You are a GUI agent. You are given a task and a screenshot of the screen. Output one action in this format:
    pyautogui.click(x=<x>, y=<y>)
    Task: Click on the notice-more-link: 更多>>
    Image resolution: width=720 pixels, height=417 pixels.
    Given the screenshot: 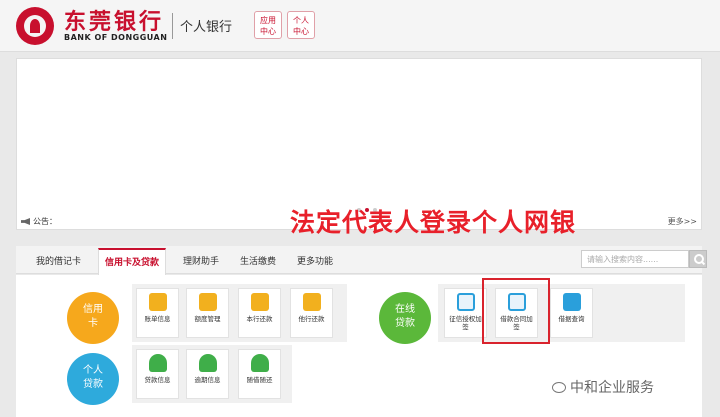 What is the action you would take?
    pyautogui.click(x=682, y=221)
    